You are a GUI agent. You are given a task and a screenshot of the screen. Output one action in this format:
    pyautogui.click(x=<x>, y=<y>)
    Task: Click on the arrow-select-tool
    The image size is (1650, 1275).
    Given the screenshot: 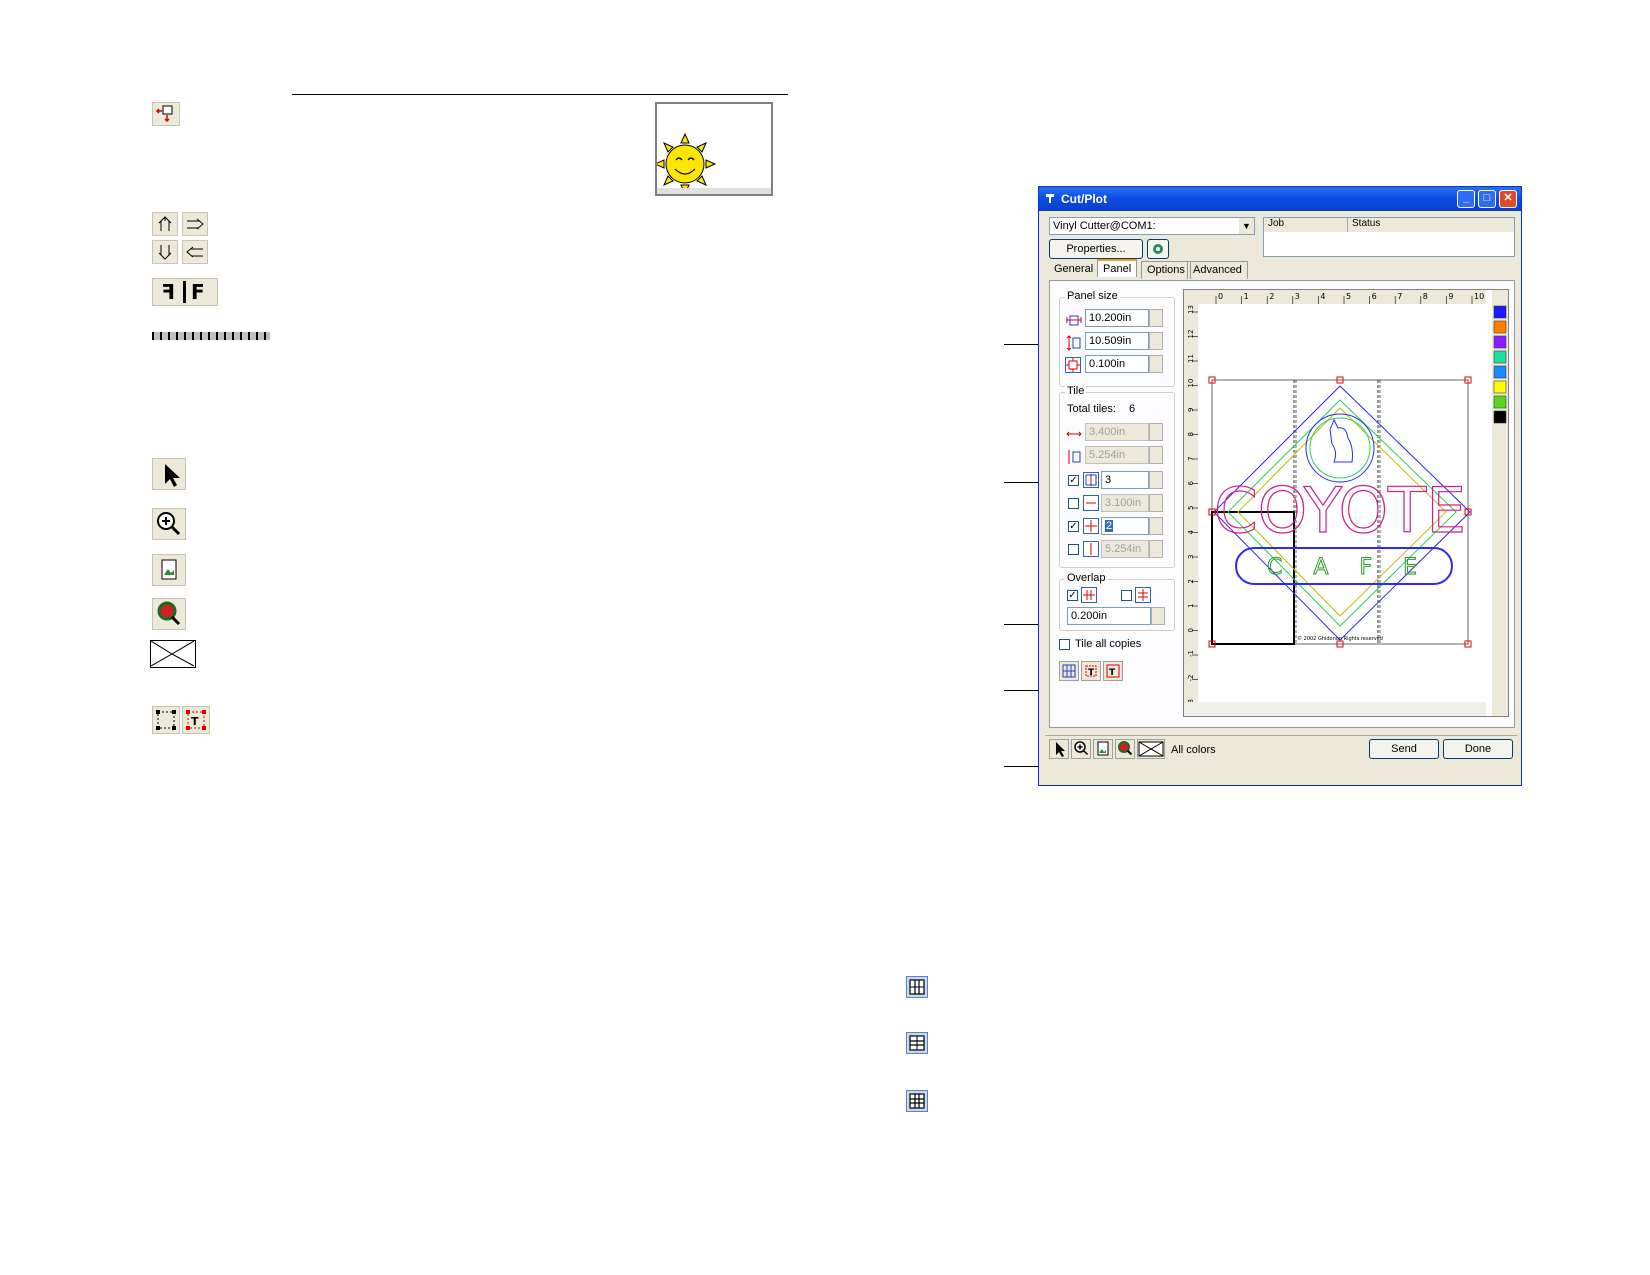 What is the action you would take?
    pyautogui.click(x=1059, y=749)
    